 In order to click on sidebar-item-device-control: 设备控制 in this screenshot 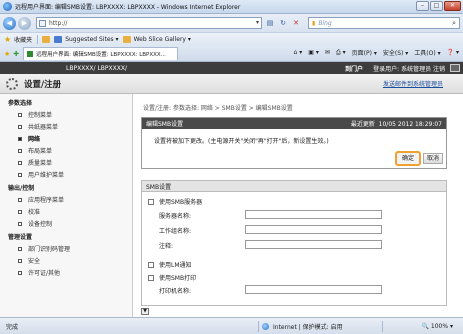, I will do `click(66, 222)`.